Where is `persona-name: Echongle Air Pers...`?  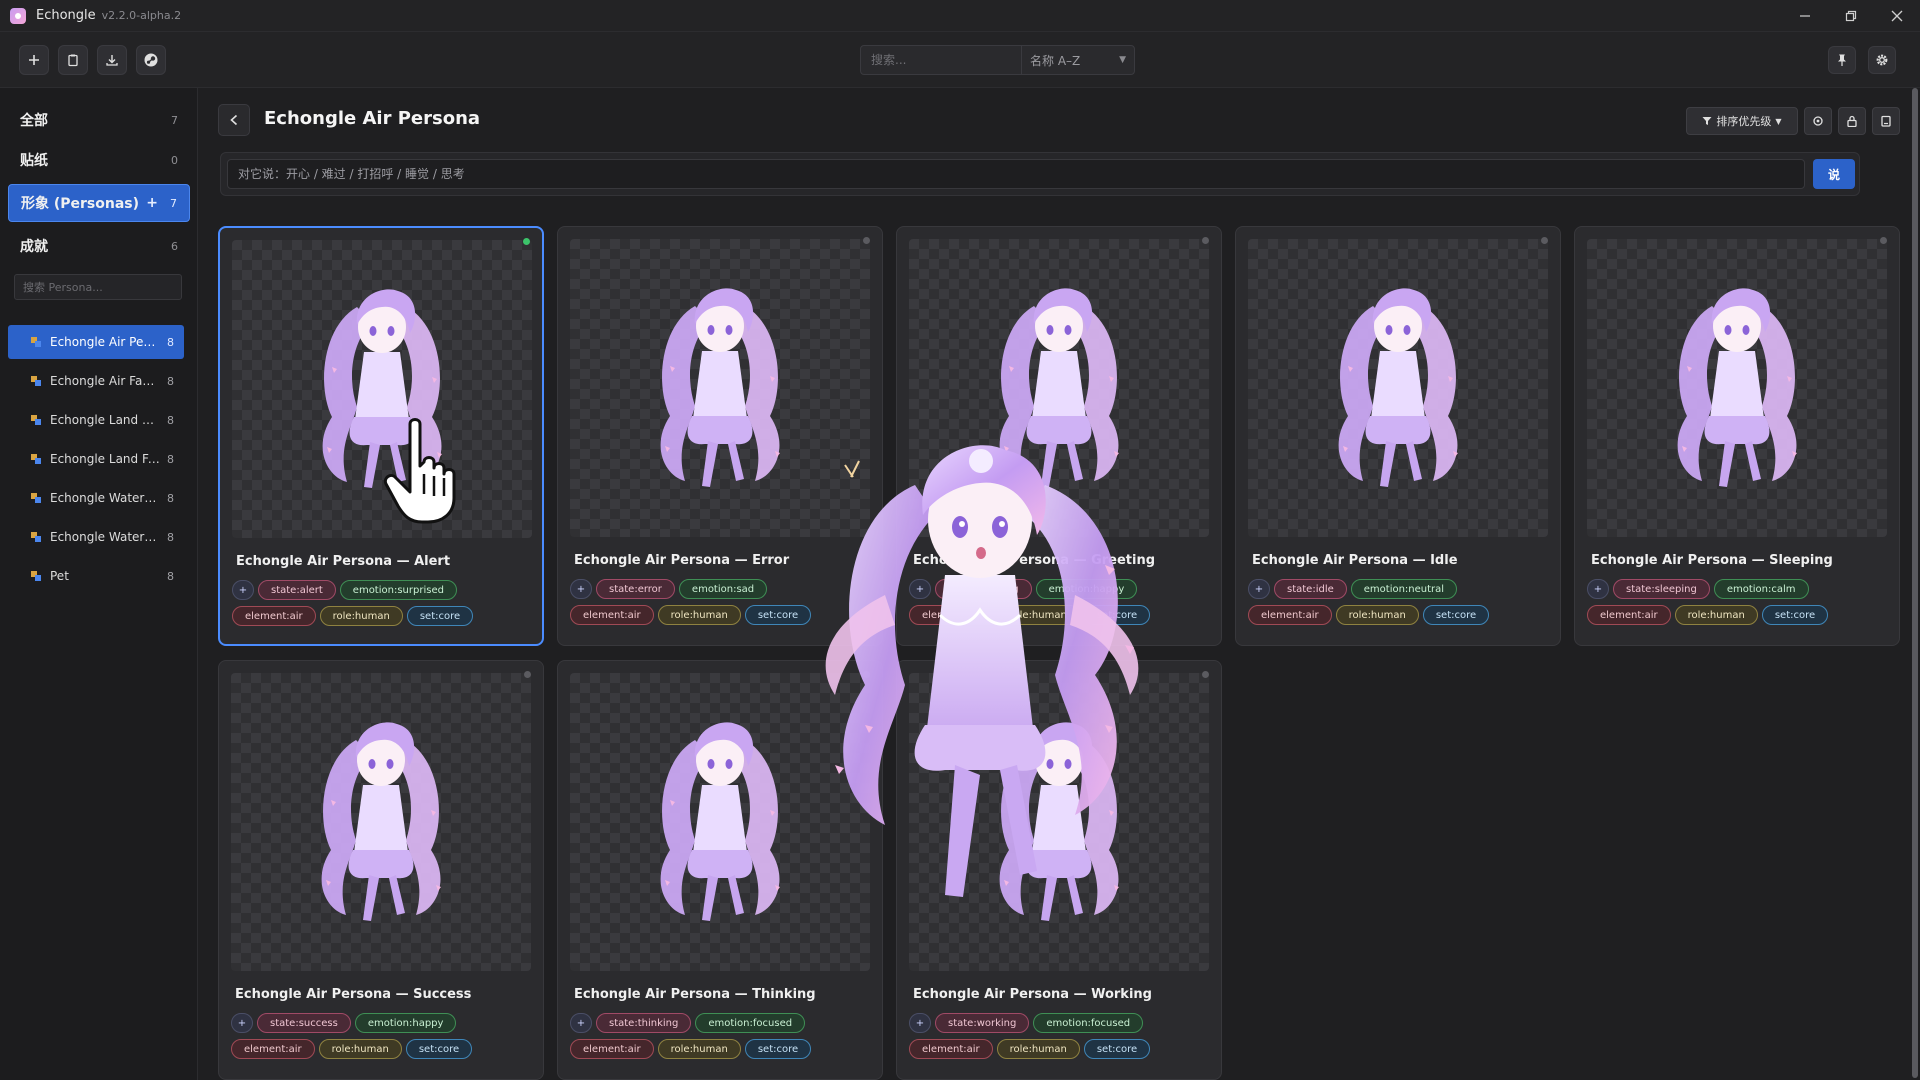 persona-name: Echongle Air Pers... is located at coordinates (105, 342).